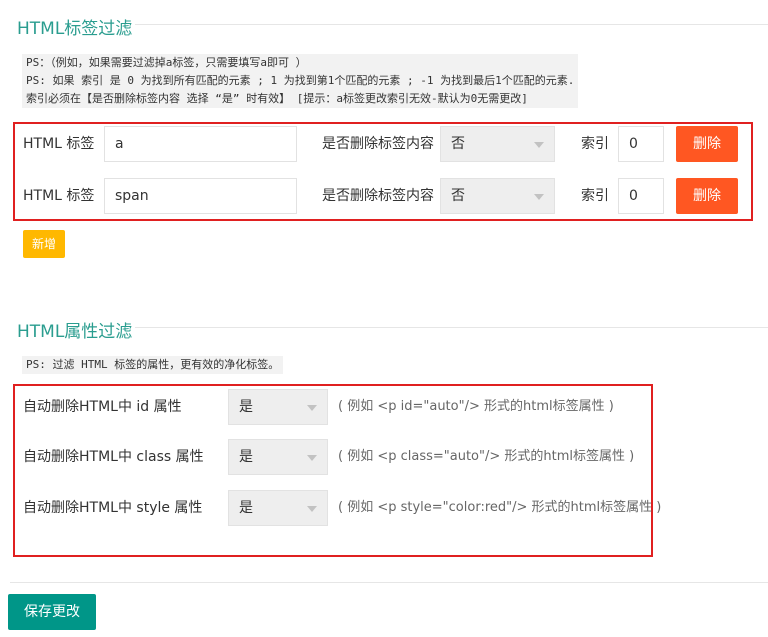  I want to click on remove-class-hint: ( 例如 <p class="auto"/> 形式的html标签属性 ), so click(486, 456).